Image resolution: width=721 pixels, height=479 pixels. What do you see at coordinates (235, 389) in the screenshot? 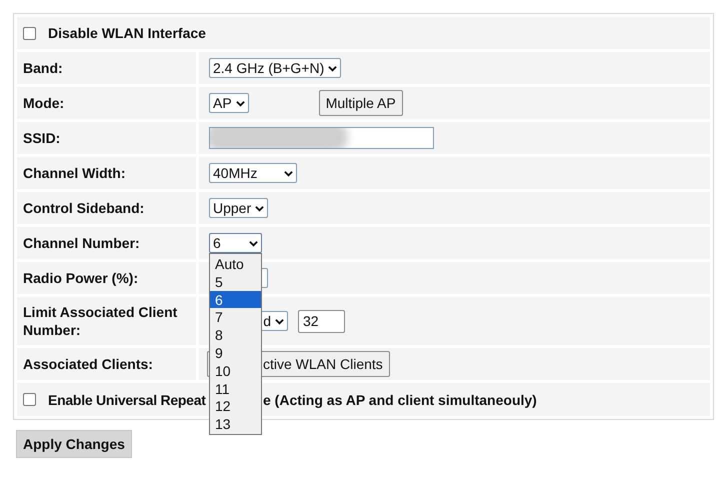
I see `dropdown-option: 11` at bounding box center [235, 389].